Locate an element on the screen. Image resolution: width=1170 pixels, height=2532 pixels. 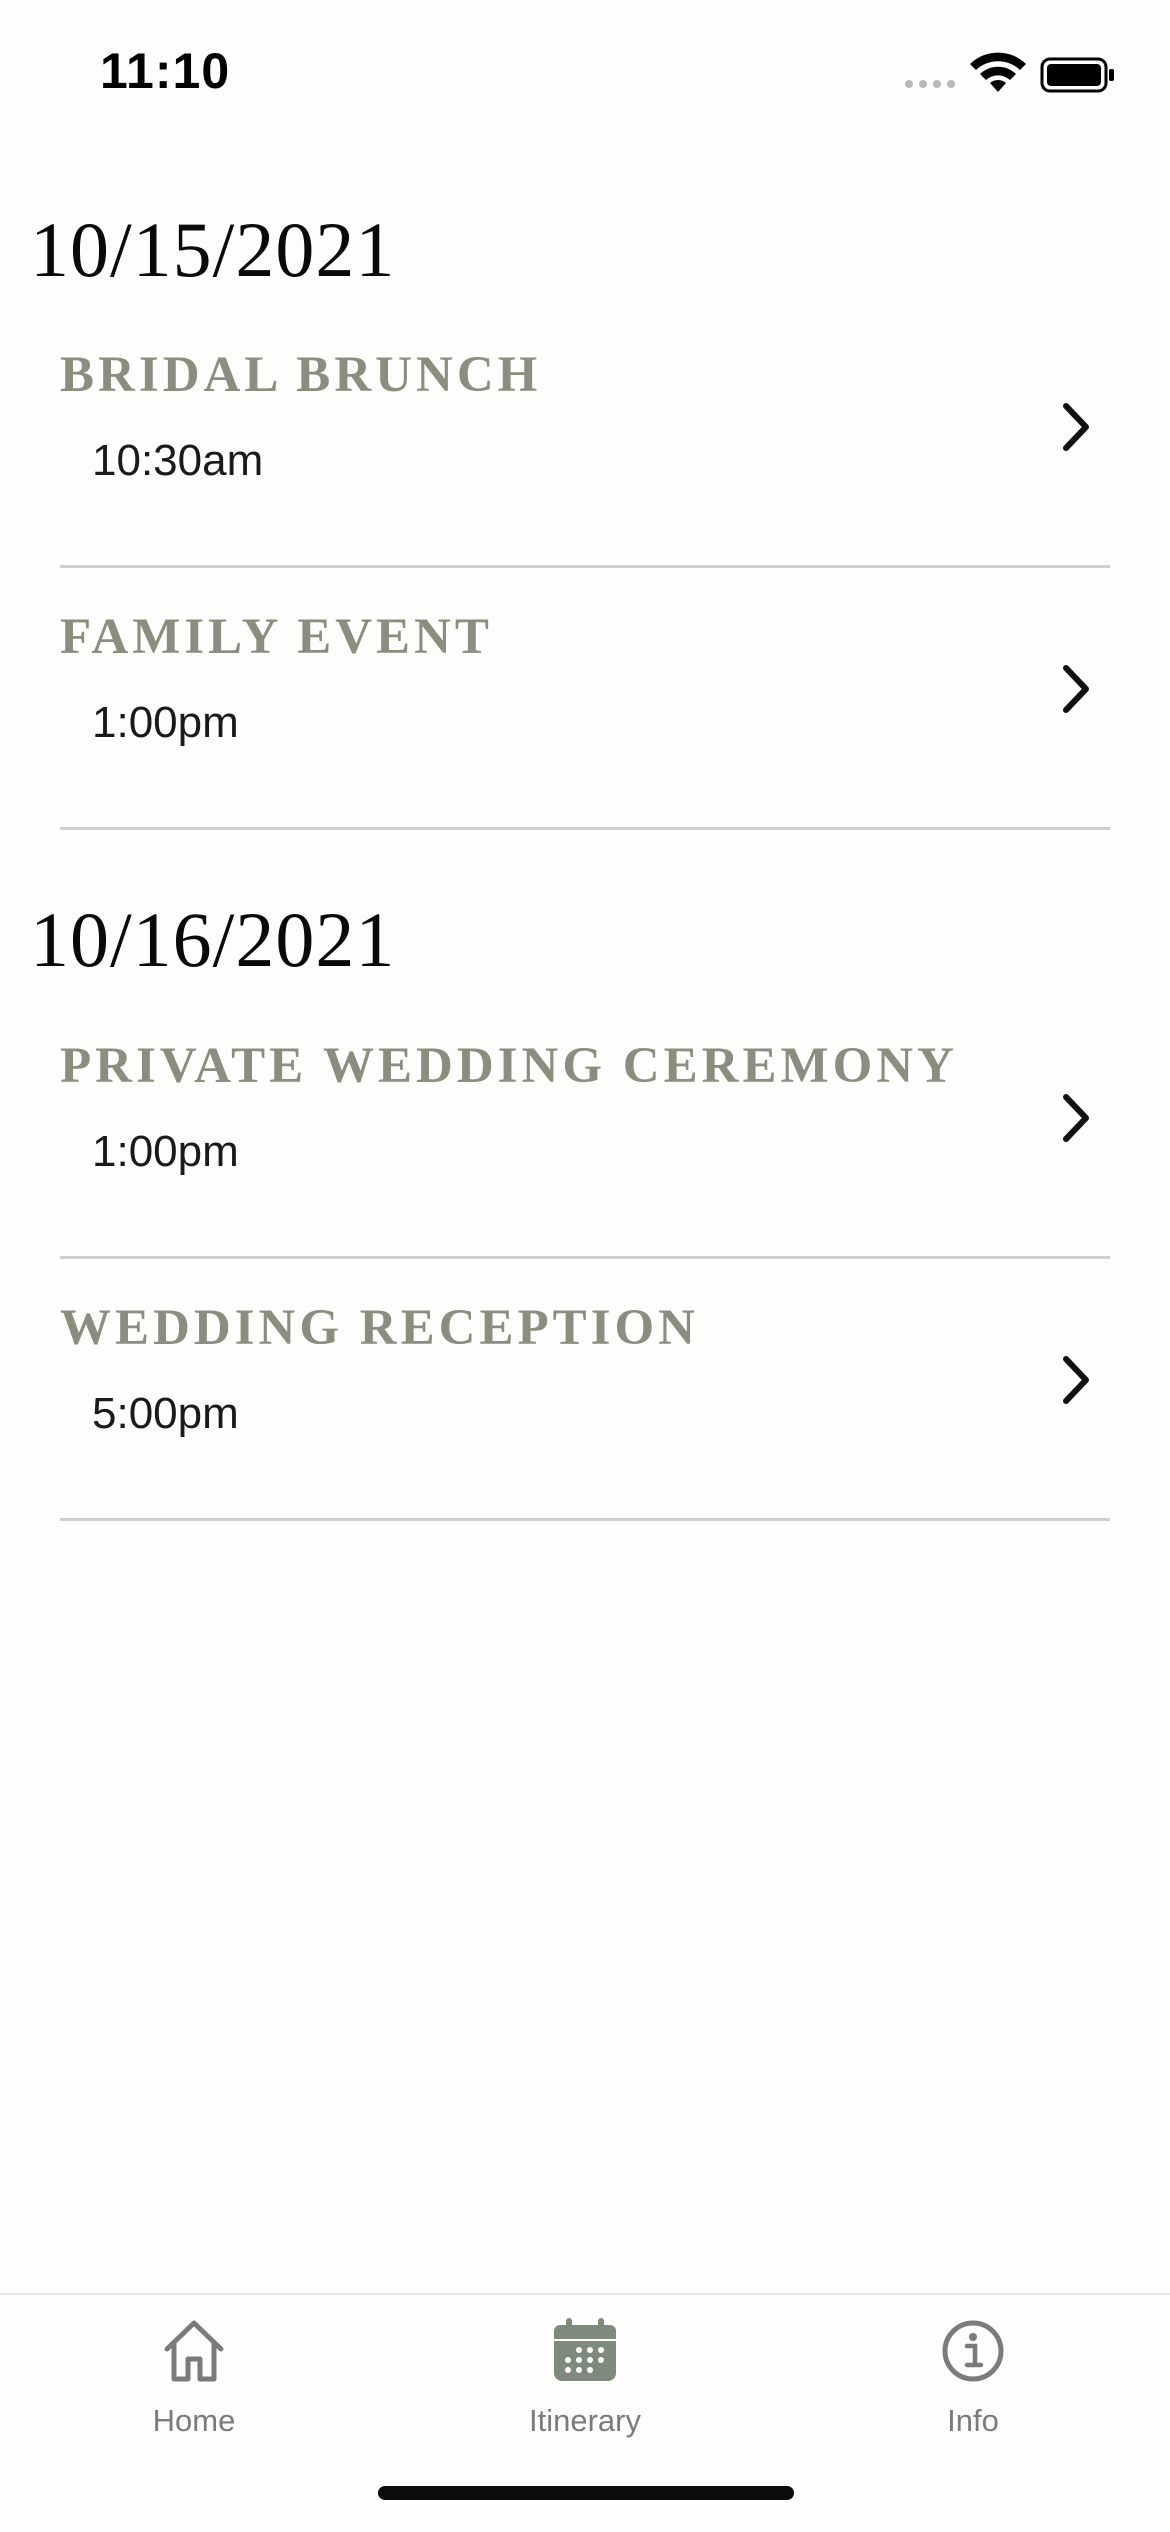
event-title: BRIDAL BRUNCH is located at coordinates (301, 375).